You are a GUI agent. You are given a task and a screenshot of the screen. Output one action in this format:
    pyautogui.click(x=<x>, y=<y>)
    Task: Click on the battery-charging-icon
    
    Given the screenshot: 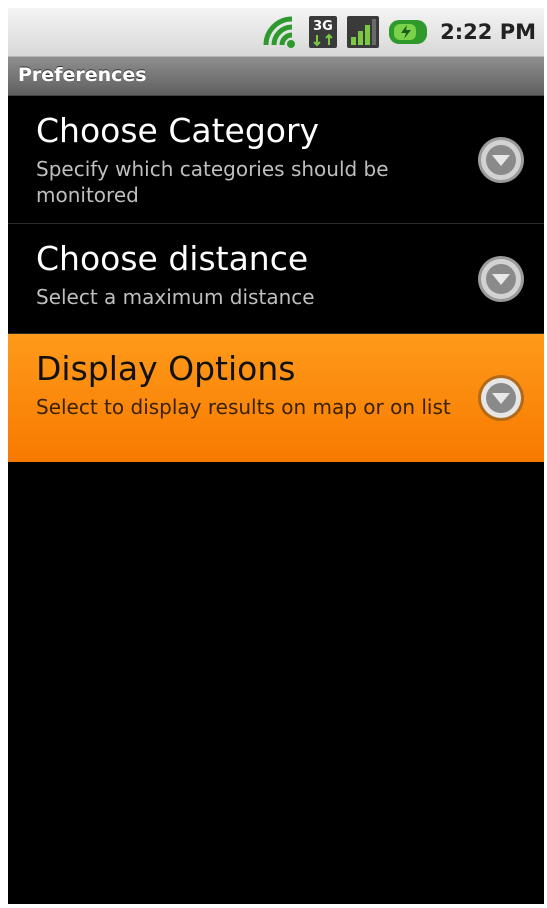 What is the action you would take?
    pyautogui.click(x=408, y=32)
    